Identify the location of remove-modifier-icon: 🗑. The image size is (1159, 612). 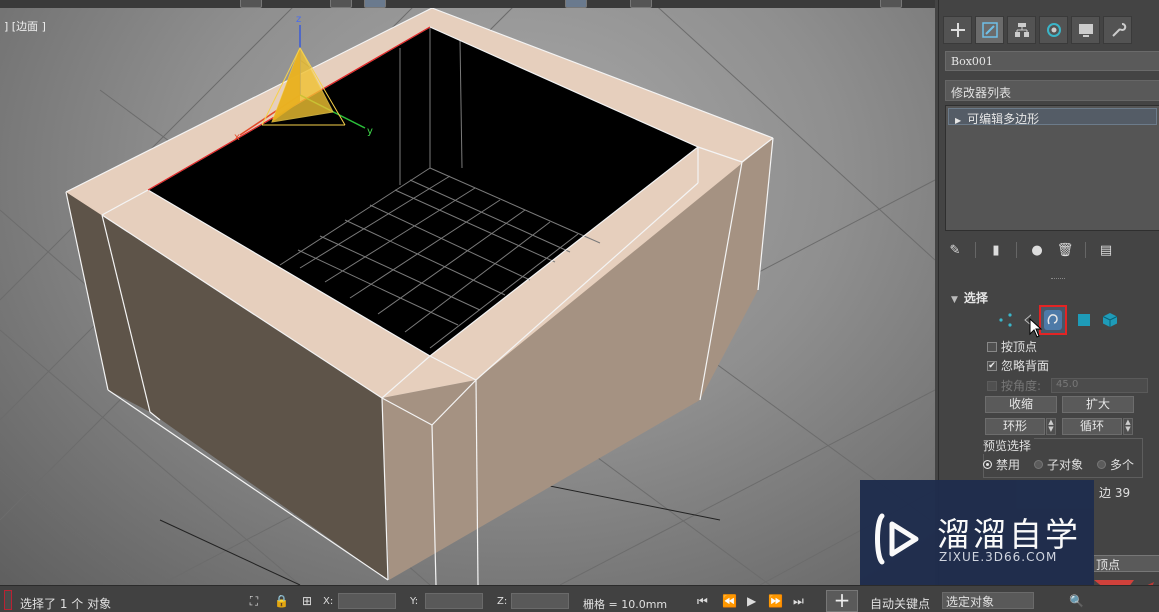
(1065, 250).